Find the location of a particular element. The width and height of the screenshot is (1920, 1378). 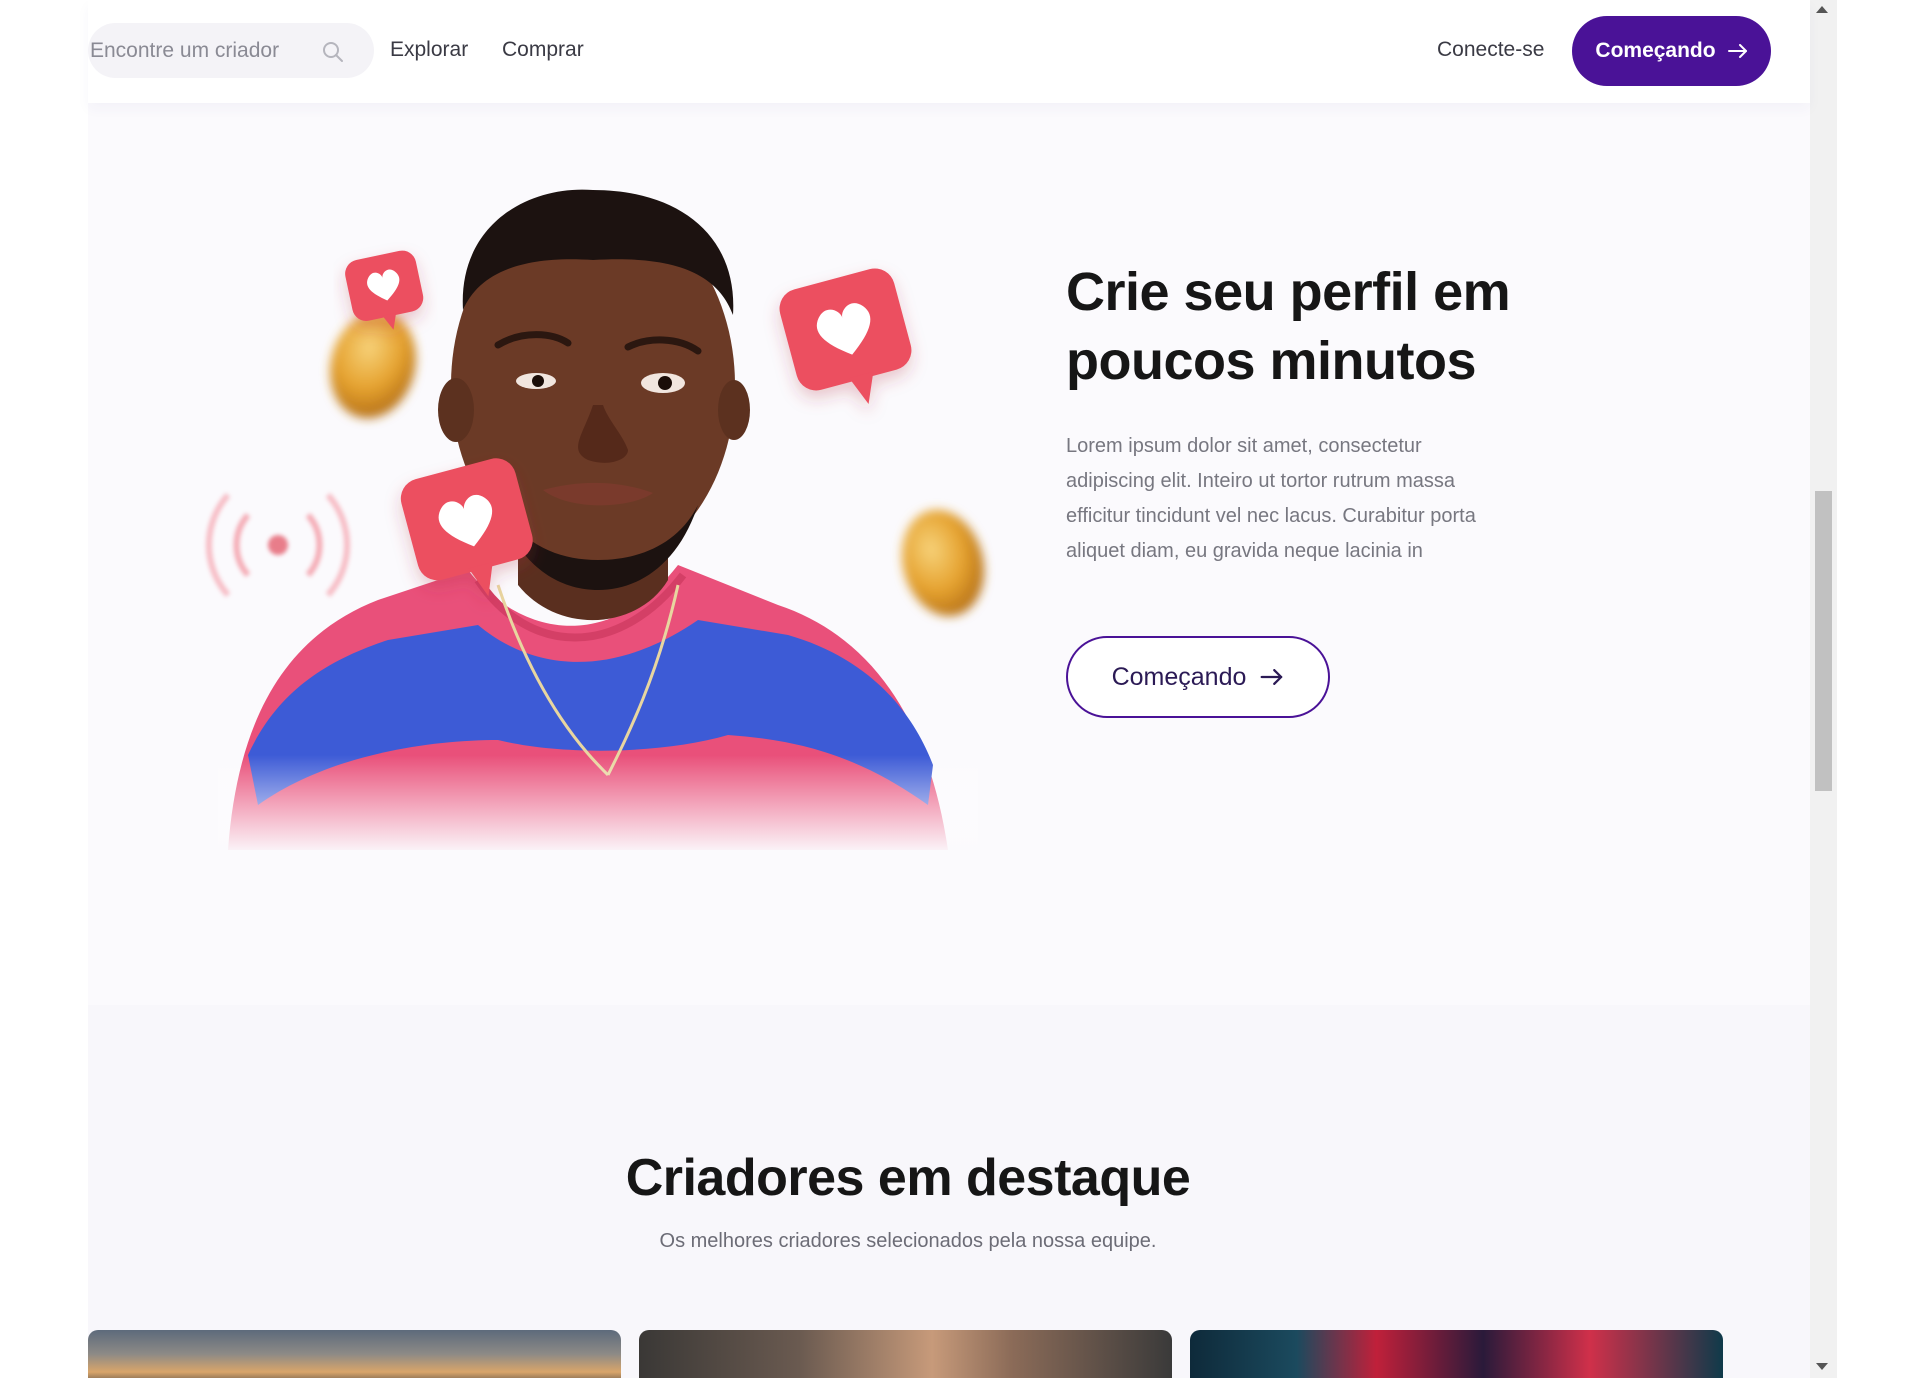

search-icon is located at coordinates (333, 52).